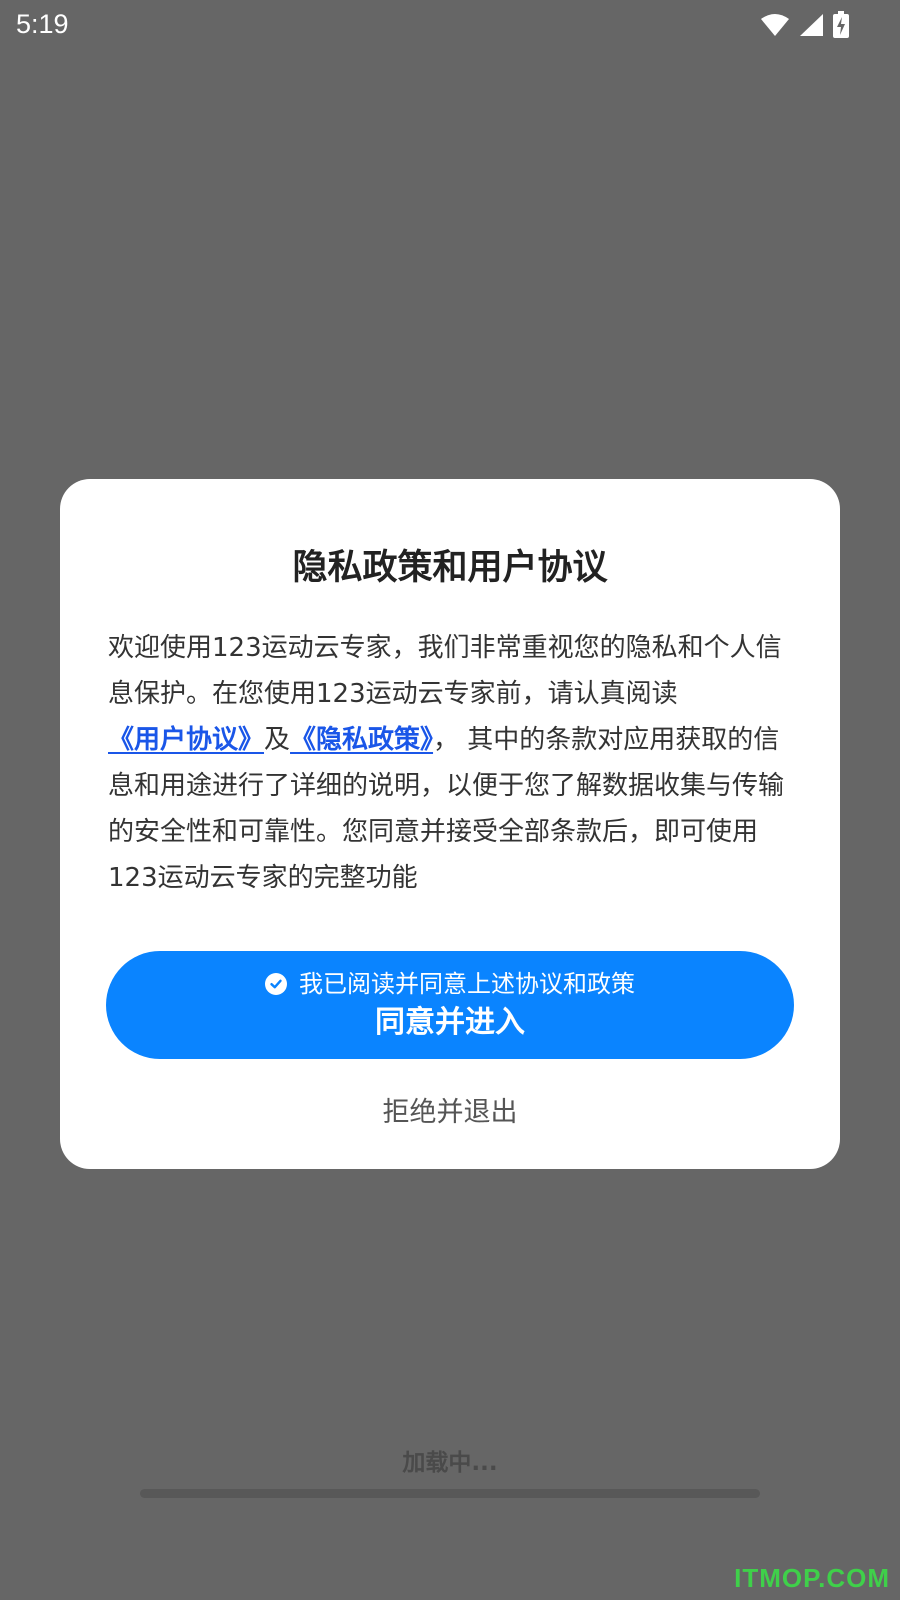  Describe the element at coordinates (361, 740) in the screenshot. I see `privacy-policy-link: 《隐私政策》` at that location.